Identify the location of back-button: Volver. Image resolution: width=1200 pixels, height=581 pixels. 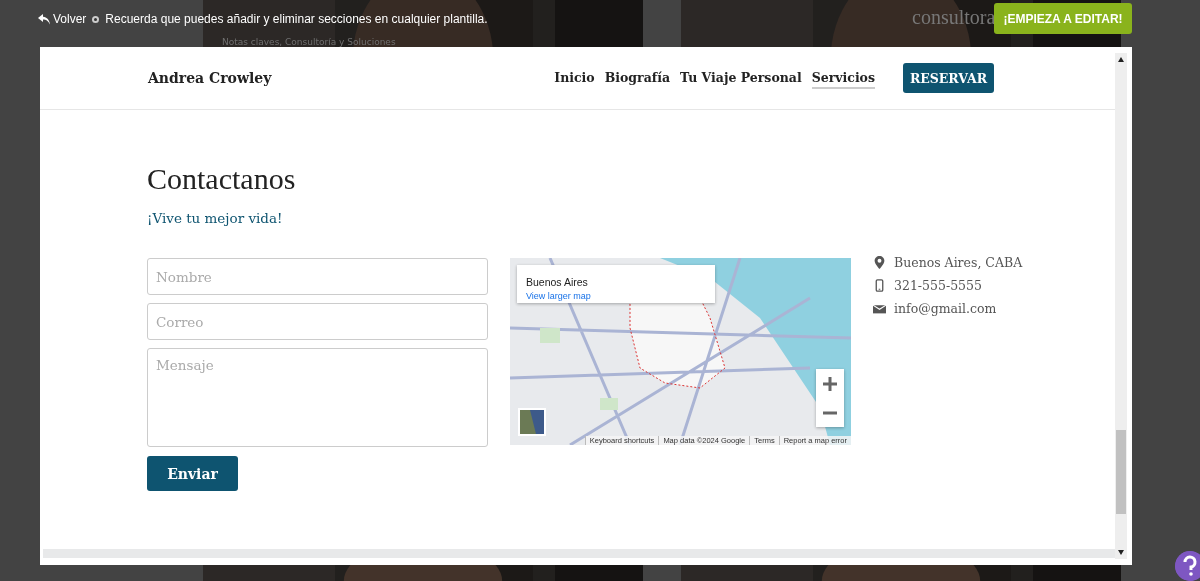
(62, 19).